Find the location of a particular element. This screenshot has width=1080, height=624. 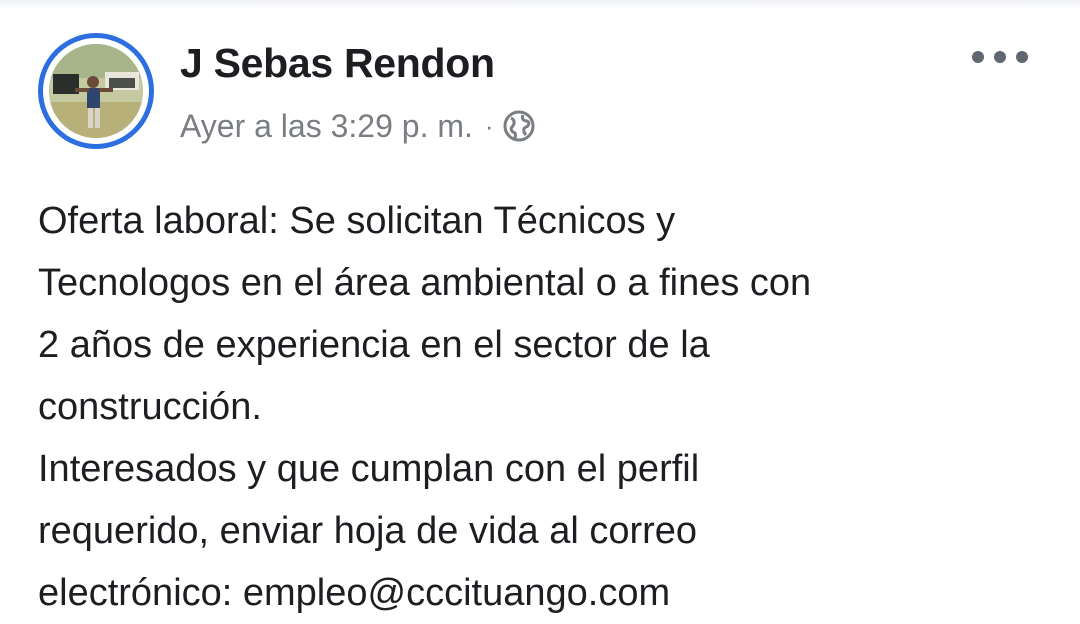

post-timestamp: Ayer a las 3:29 p. m. is located at coordinates (326, 126).